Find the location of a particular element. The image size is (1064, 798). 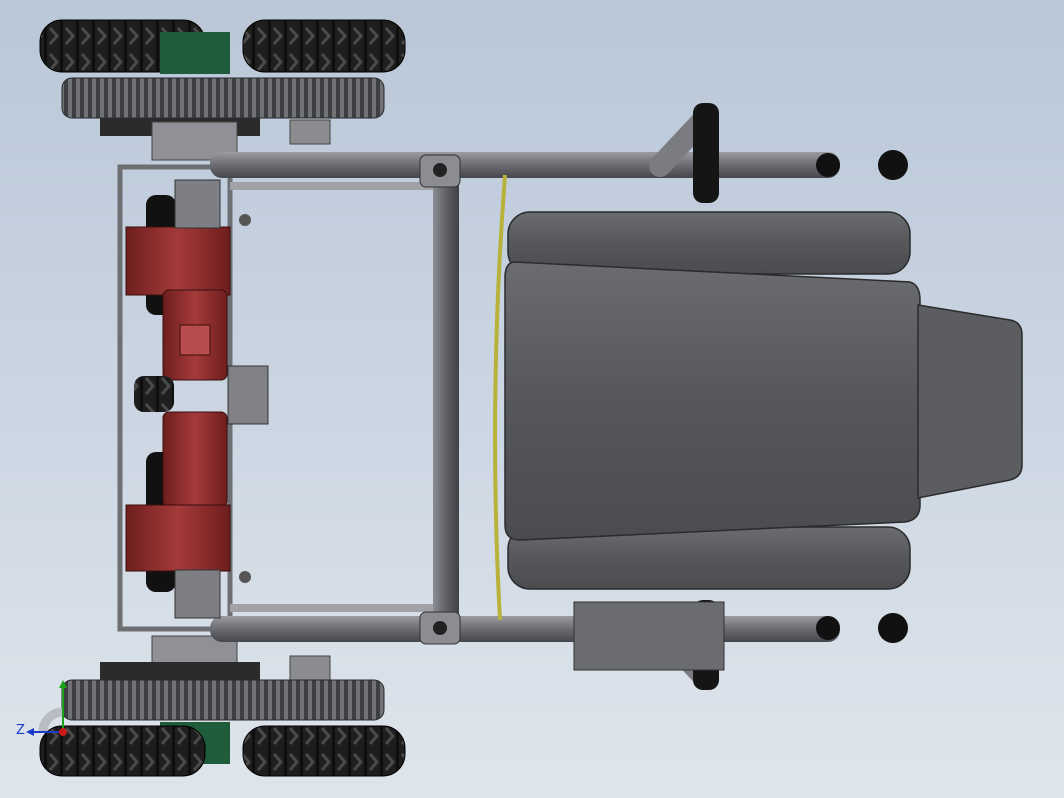

top-gear-rack is located at coordinates (223, 98).